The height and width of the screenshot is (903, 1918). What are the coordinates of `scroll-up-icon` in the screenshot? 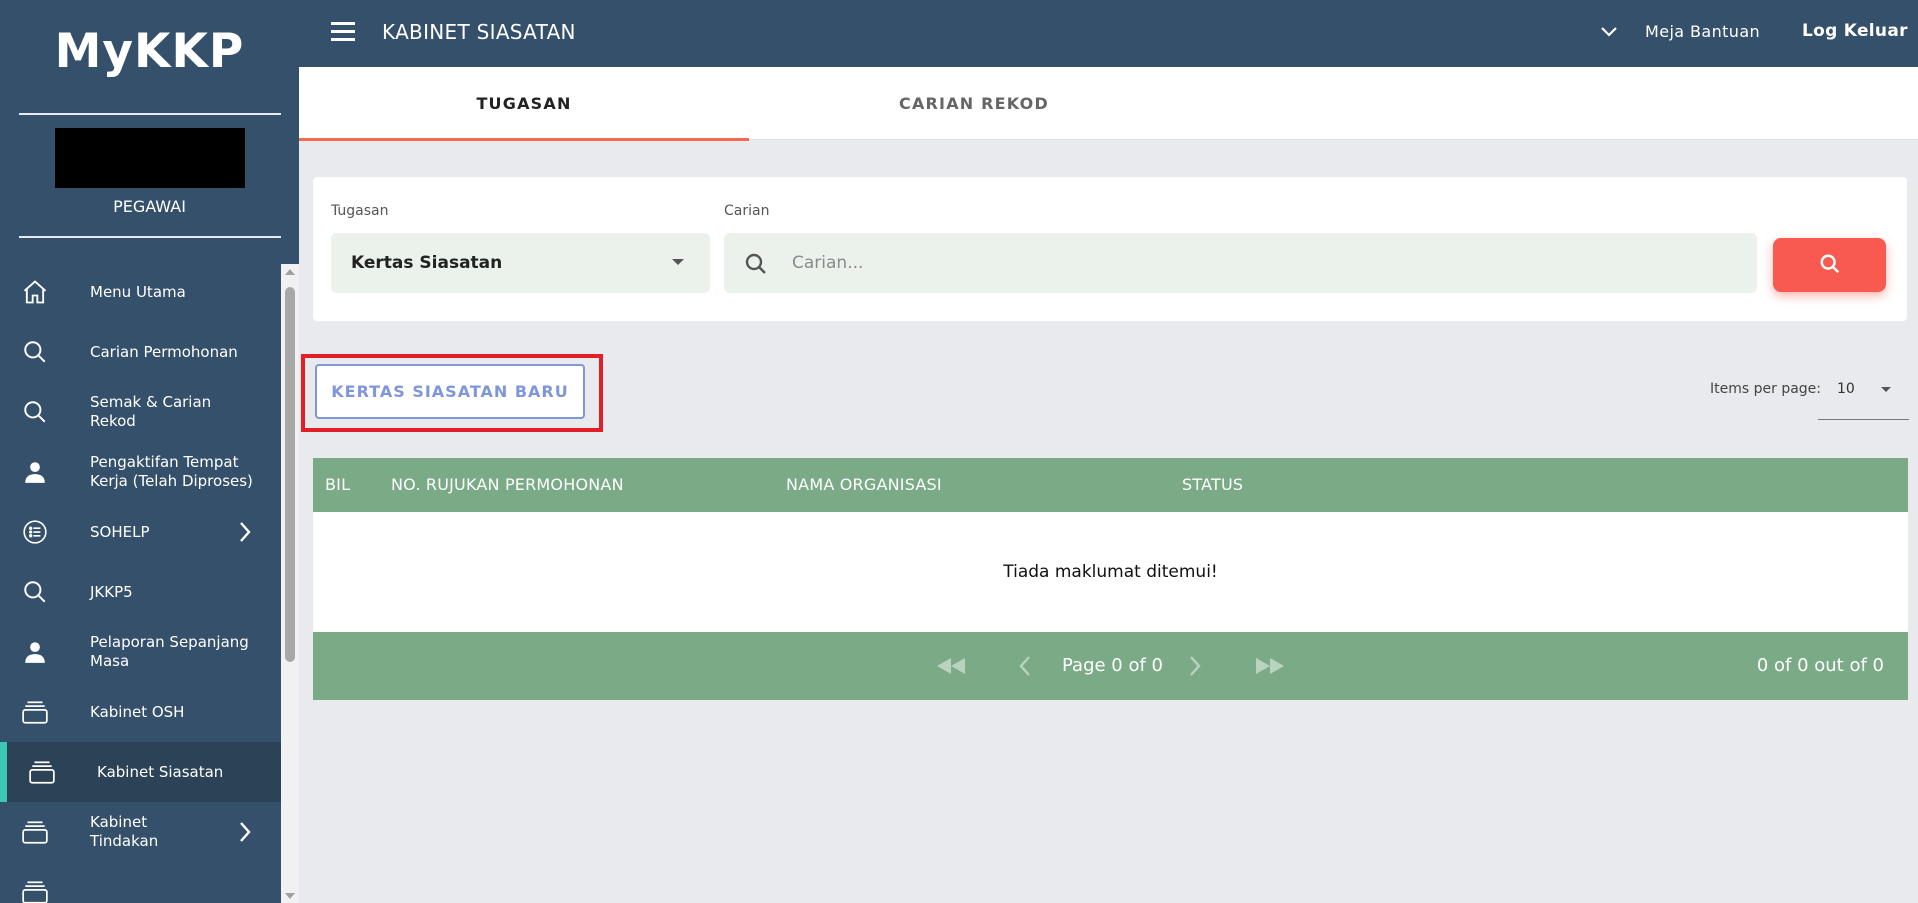 It's located at (290, 272).